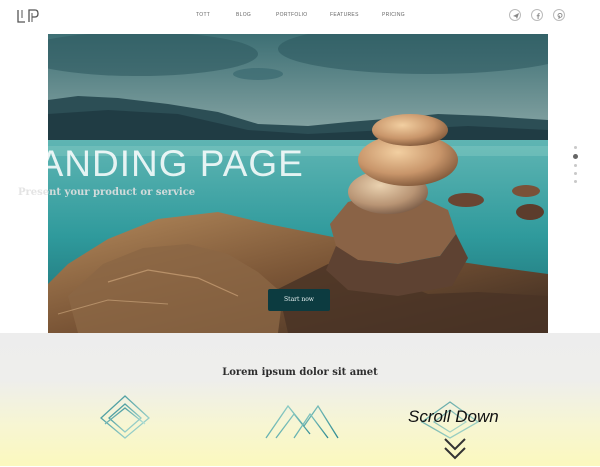 The width and height of the screenshot is (600, 467). I want to click on paper-plane-icon, so click(515, 15).